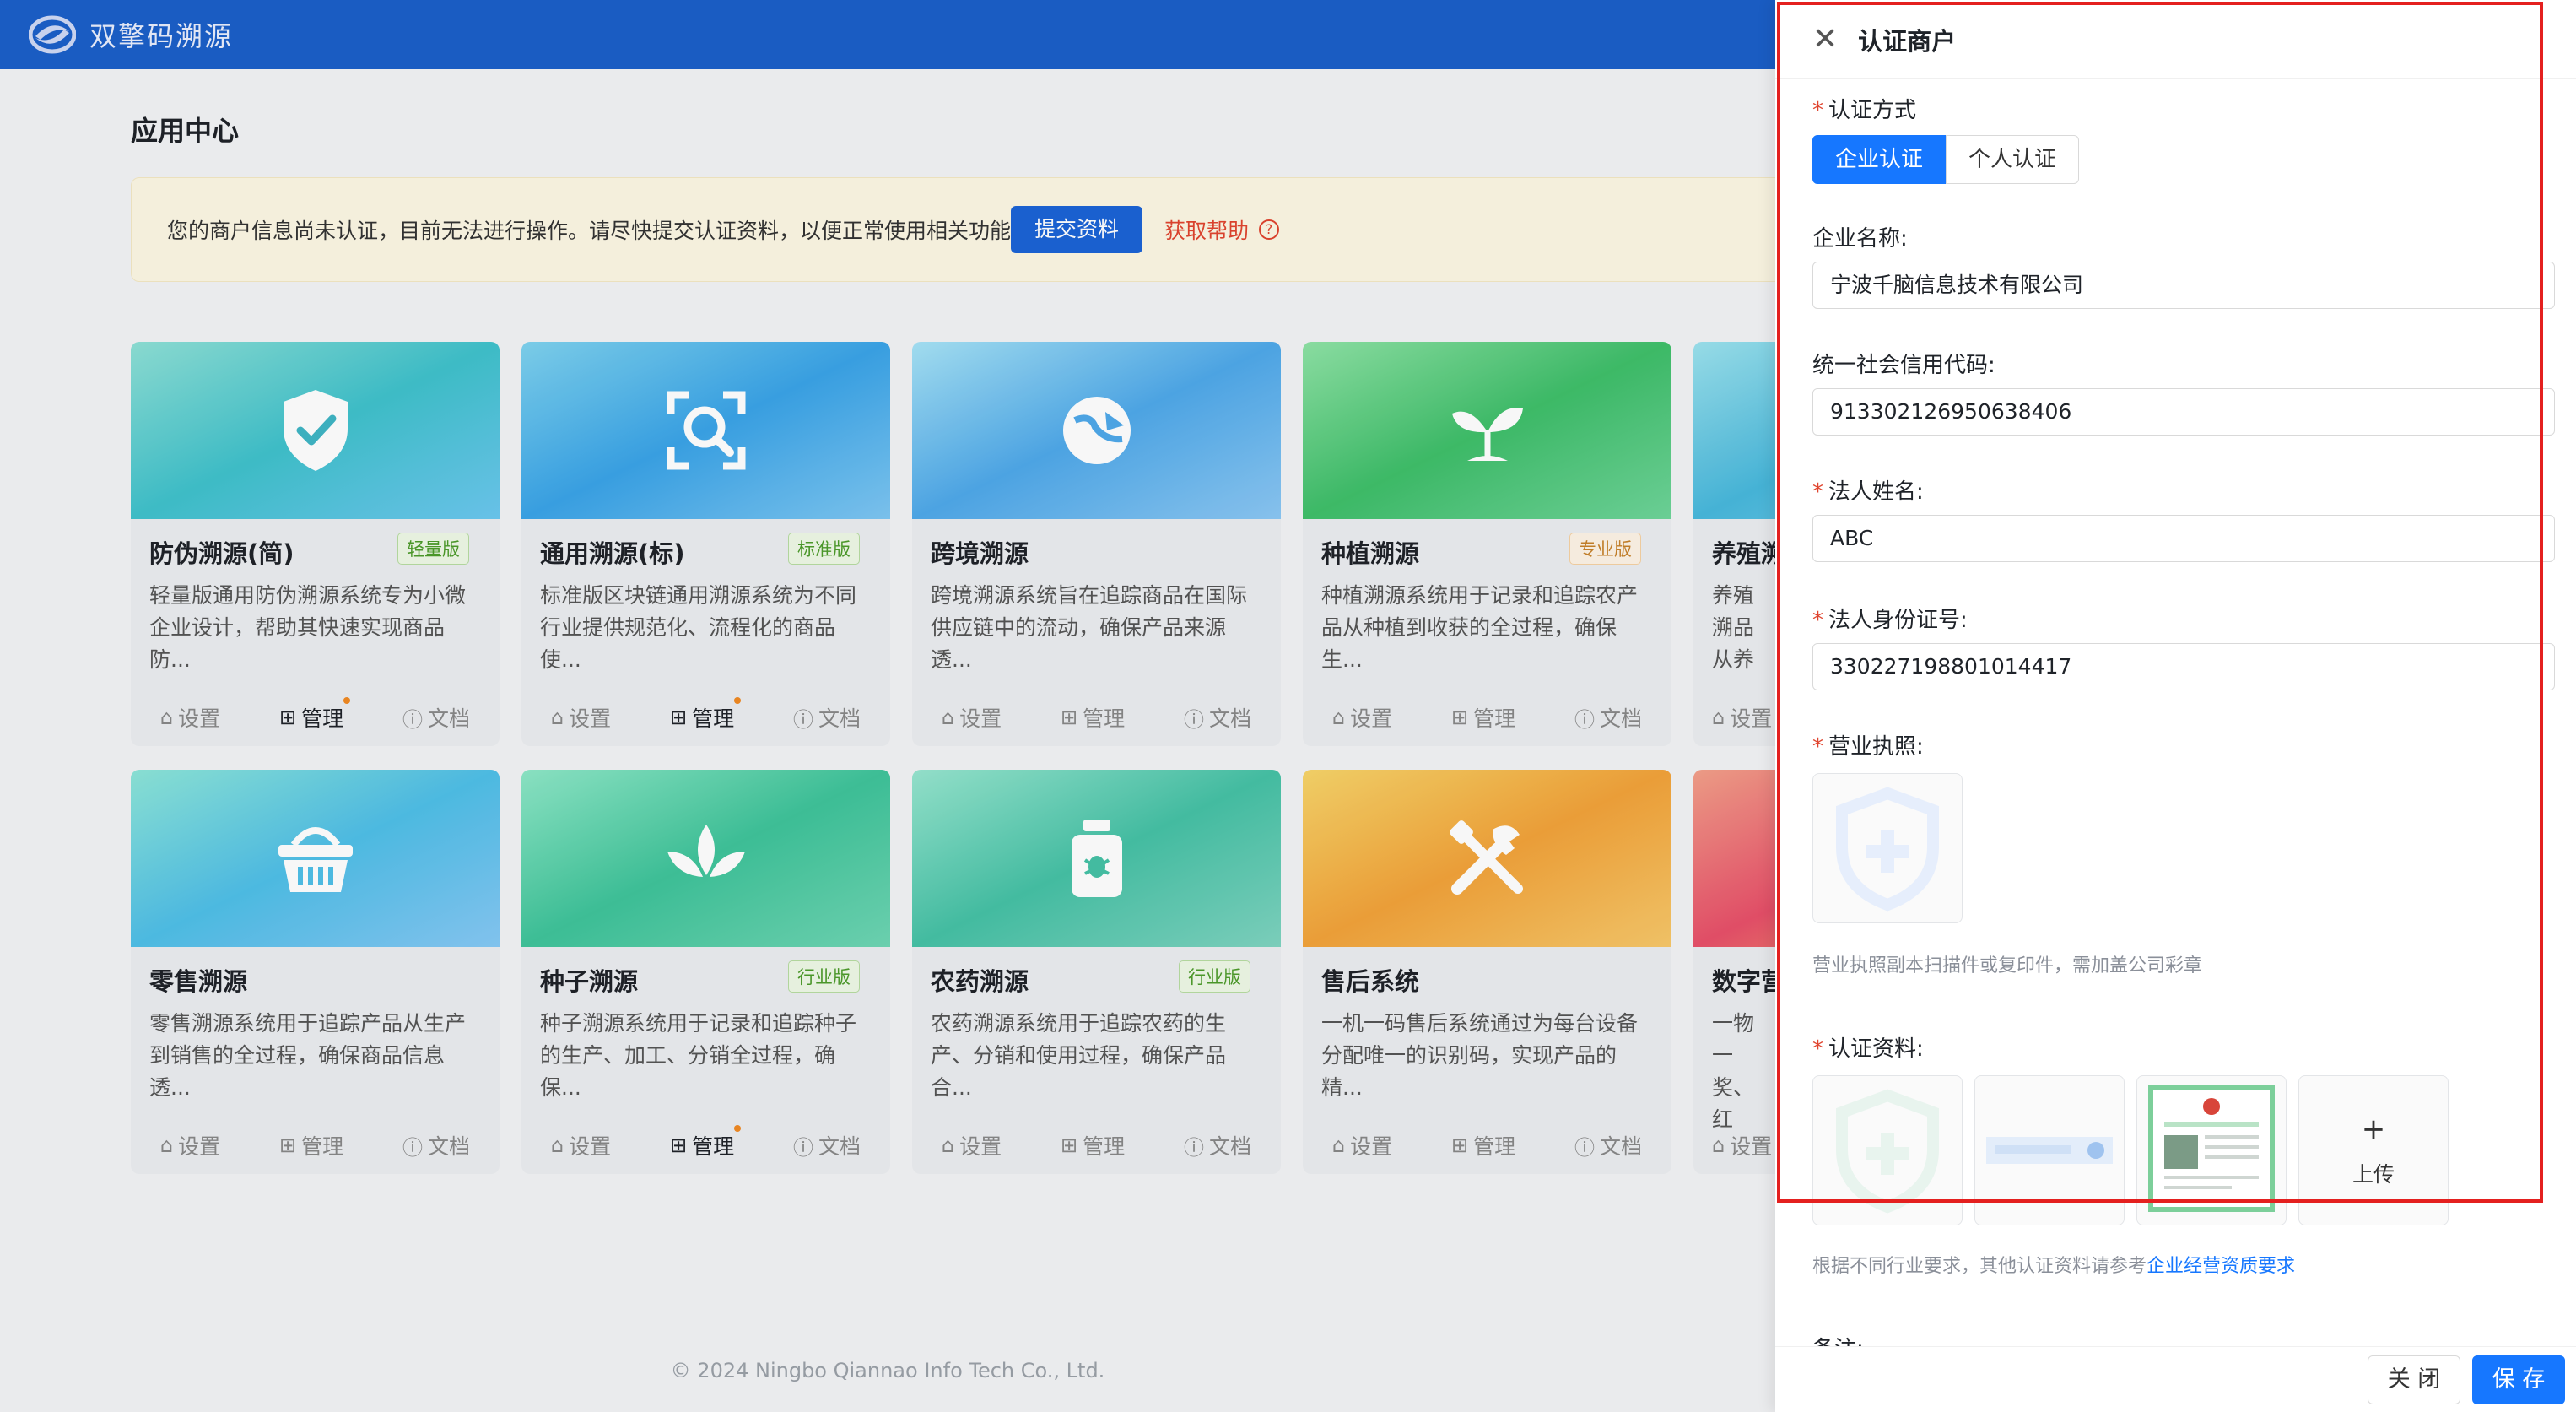 The image size is (2576, 1412). I want to click on legal-id-label: * 法人身份证号:, so click(1890, 618).